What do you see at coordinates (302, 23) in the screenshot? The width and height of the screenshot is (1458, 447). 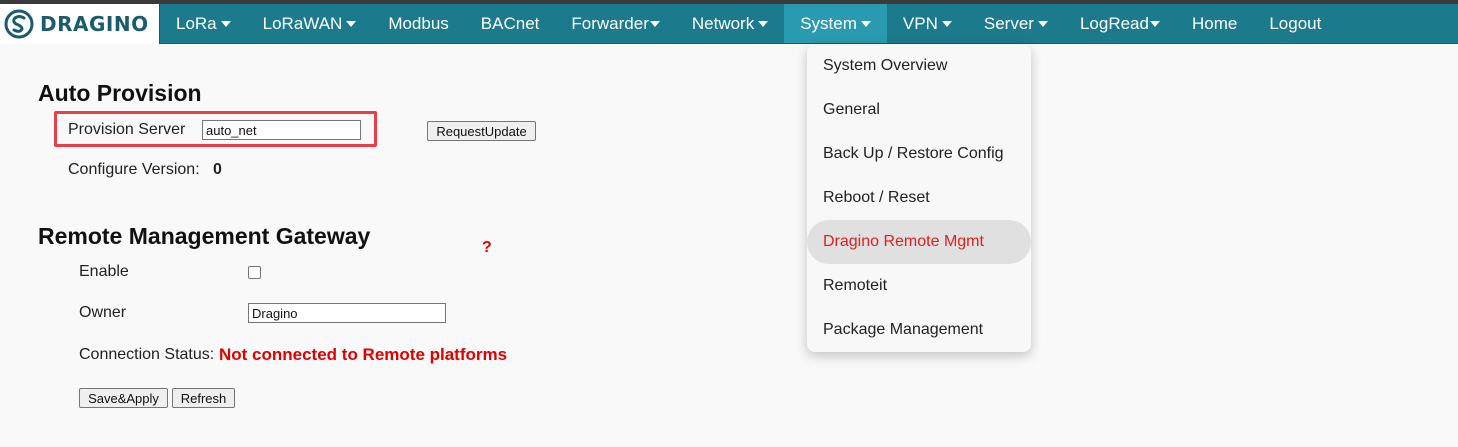 I see `nav-item-label: LoRaWAN` at bounding box center [302, 23].